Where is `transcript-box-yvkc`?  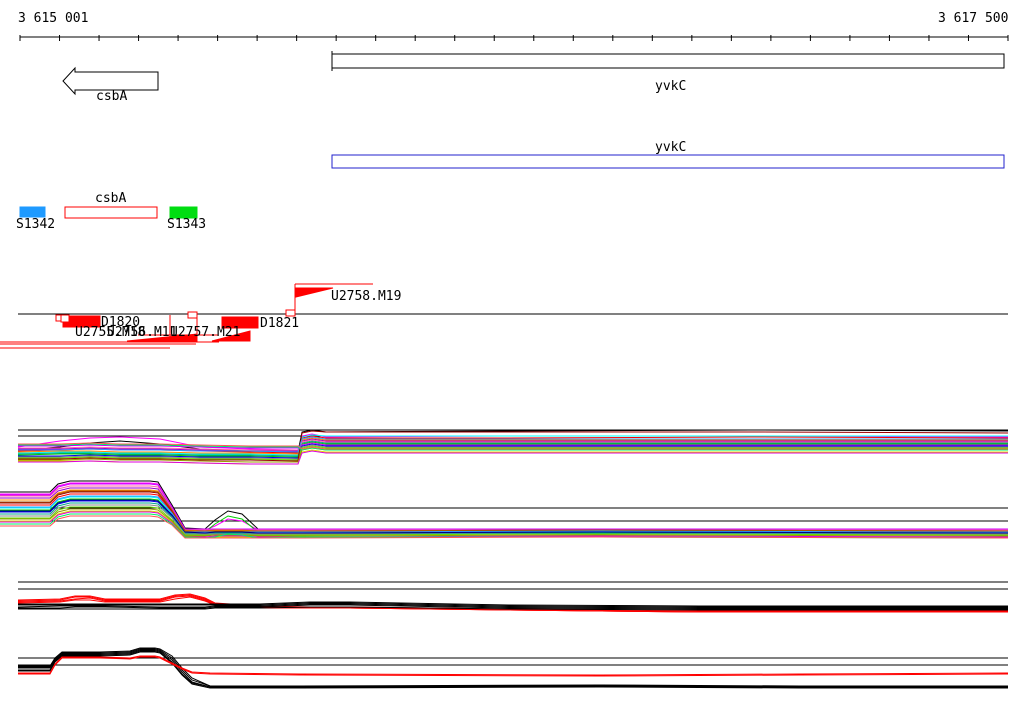
transcript-box-yvkc is located at coordinates (668, 161).